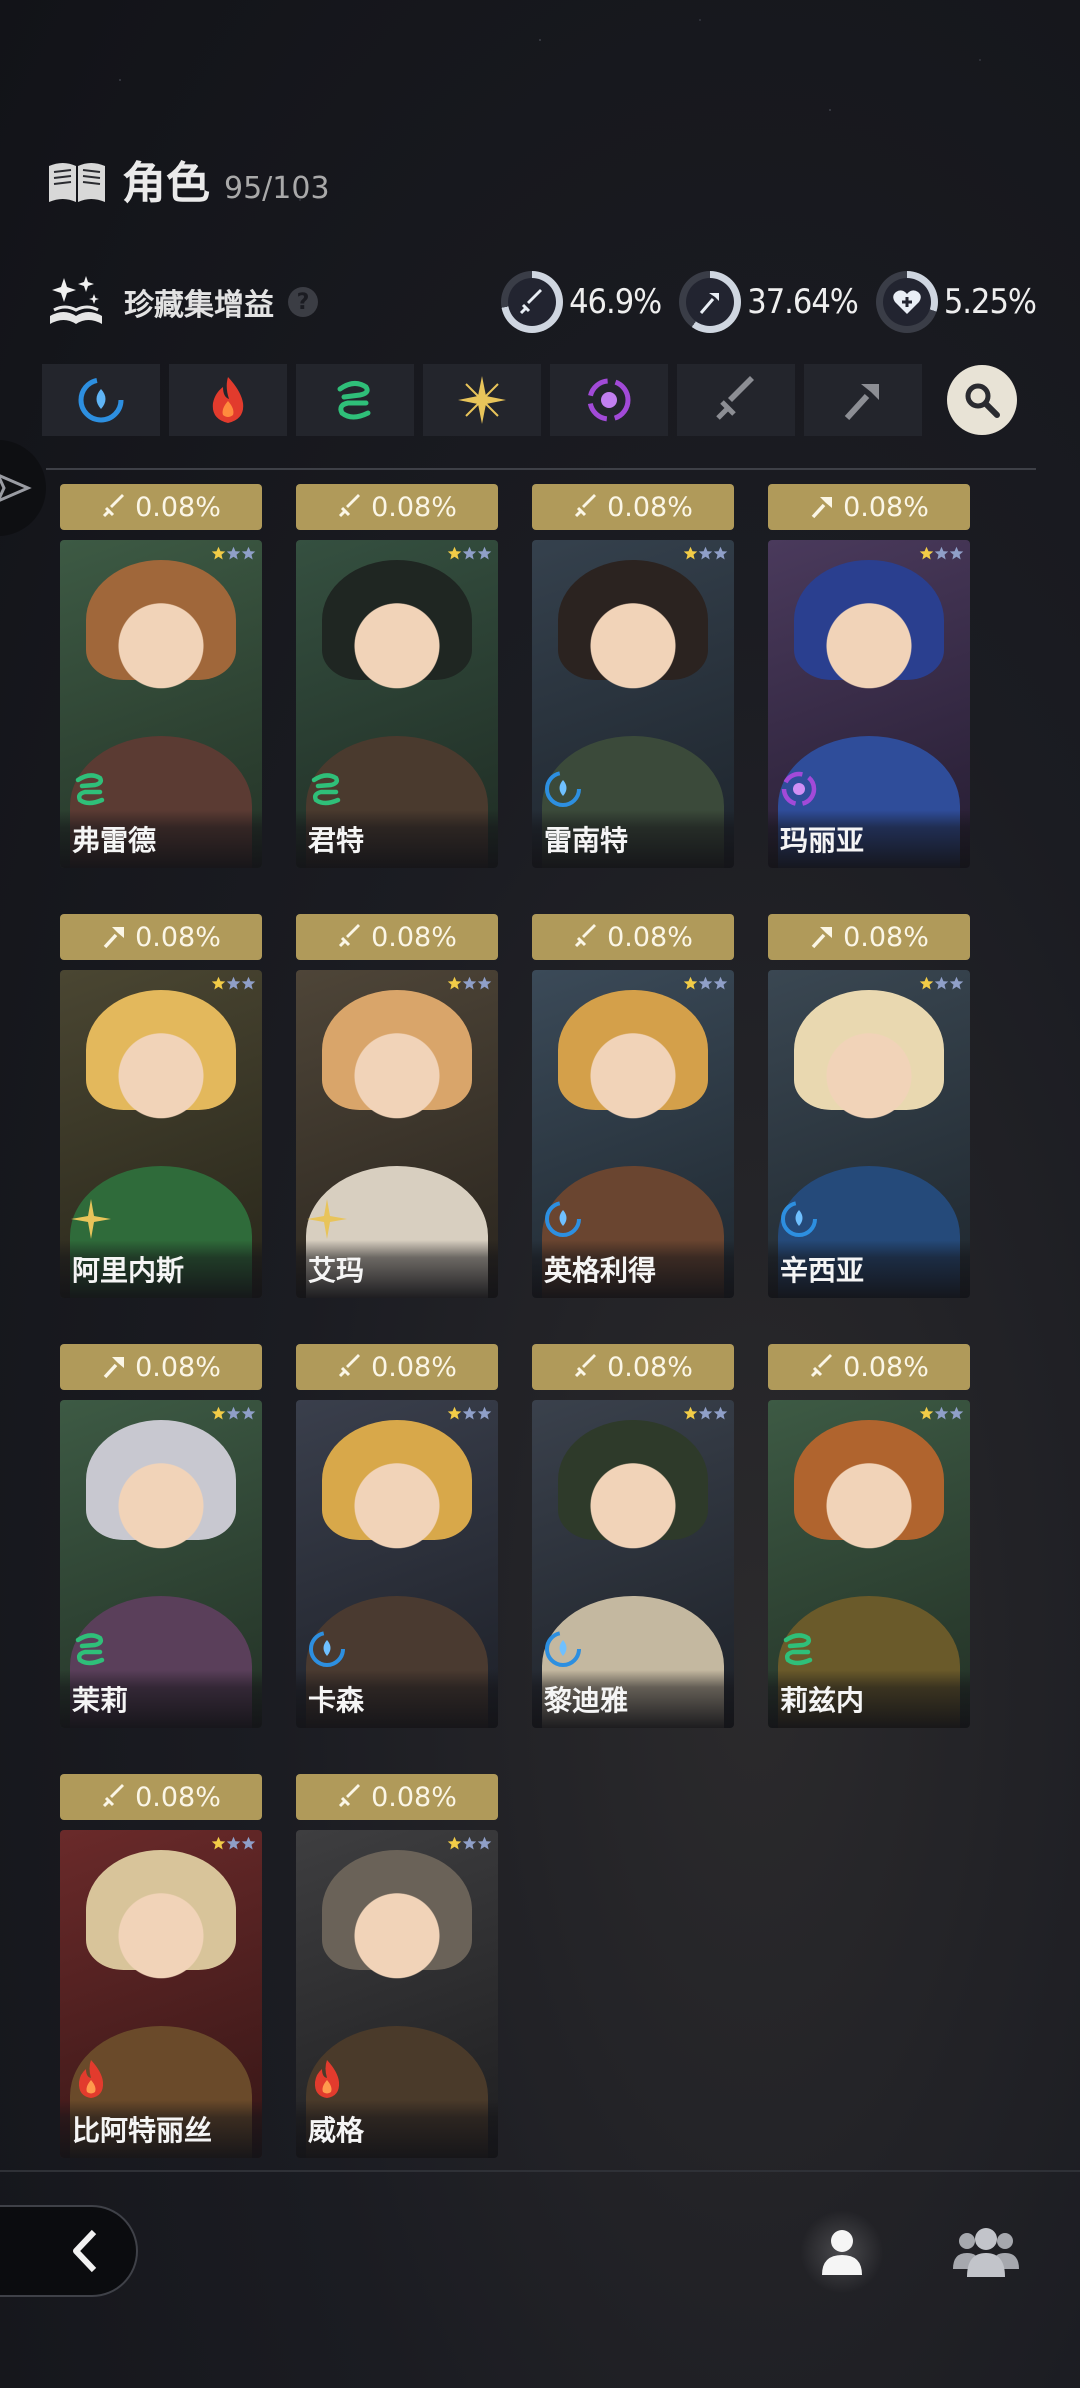 This screenshot has height=2388, width=1080. I want to click on character-portrait: 弗雷德, so click(161, 704).